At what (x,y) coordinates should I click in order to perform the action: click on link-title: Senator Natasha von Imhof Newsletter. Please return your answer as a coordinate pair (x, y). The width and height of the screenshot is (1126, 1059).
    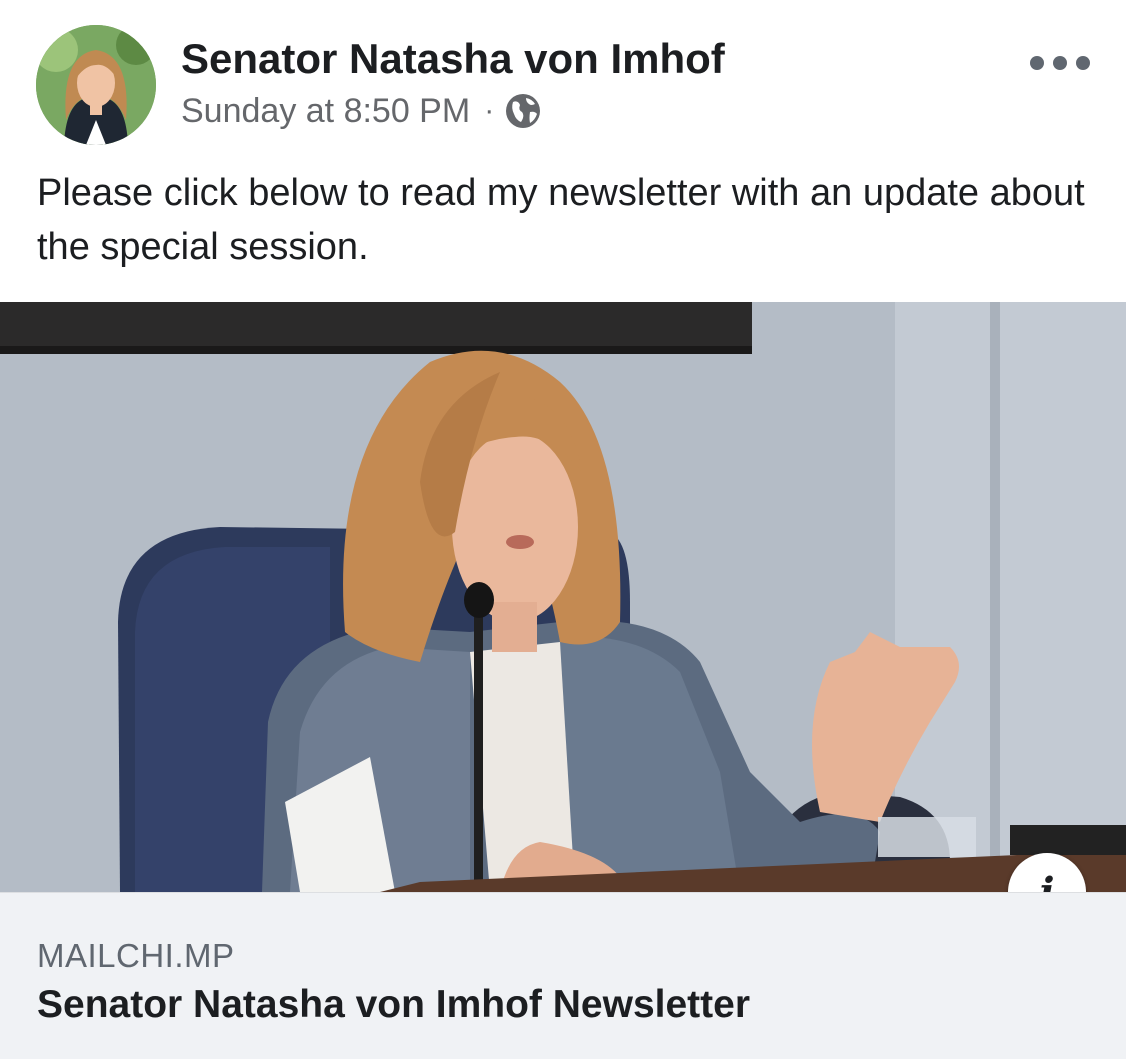
    Looking at the image, I should click on (393, 1005).